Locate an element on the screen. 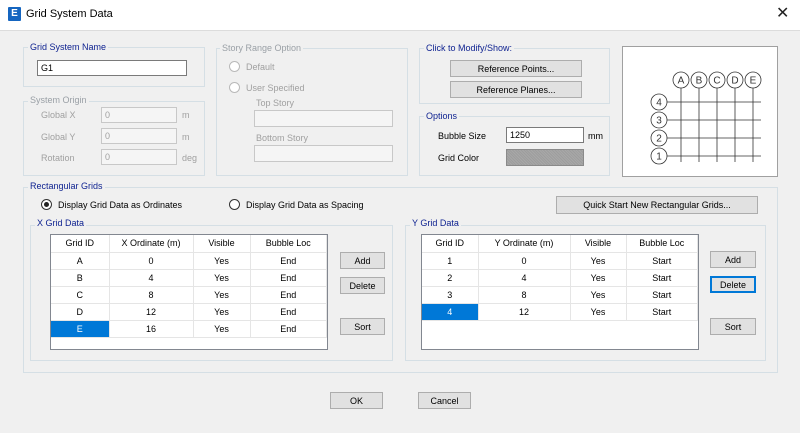 This screenshot has width=800, height=433. table-cell: A is located at coordinates (80, 261).